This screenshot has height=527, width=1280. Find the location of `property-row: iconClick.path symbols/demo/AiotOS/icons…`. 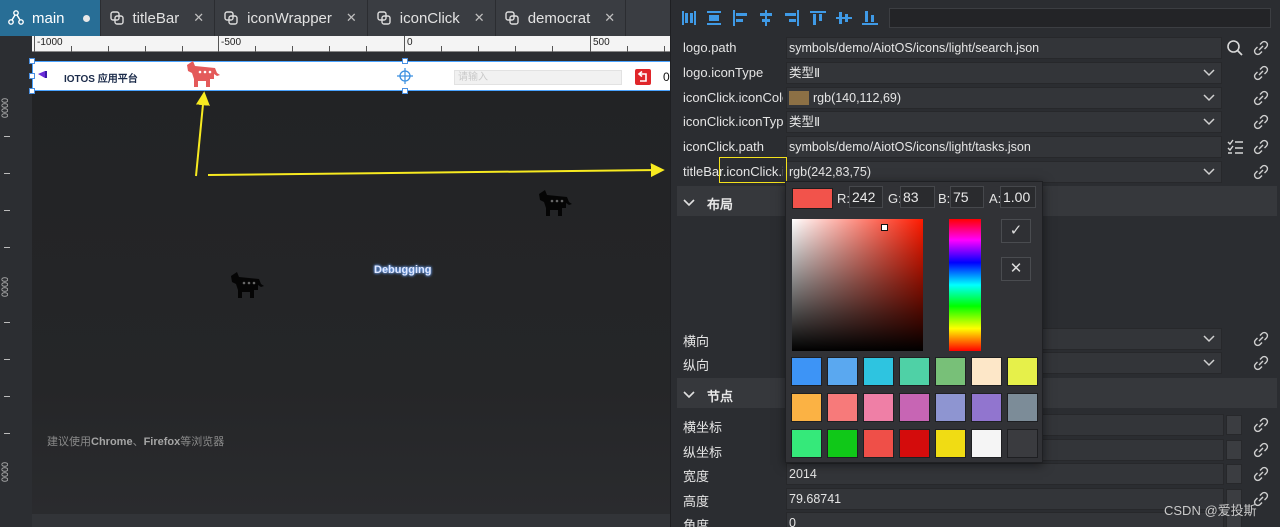

property-row: iconClick.path symbols/demo/AiotOS/icons… is located at coordinates (975, 147).